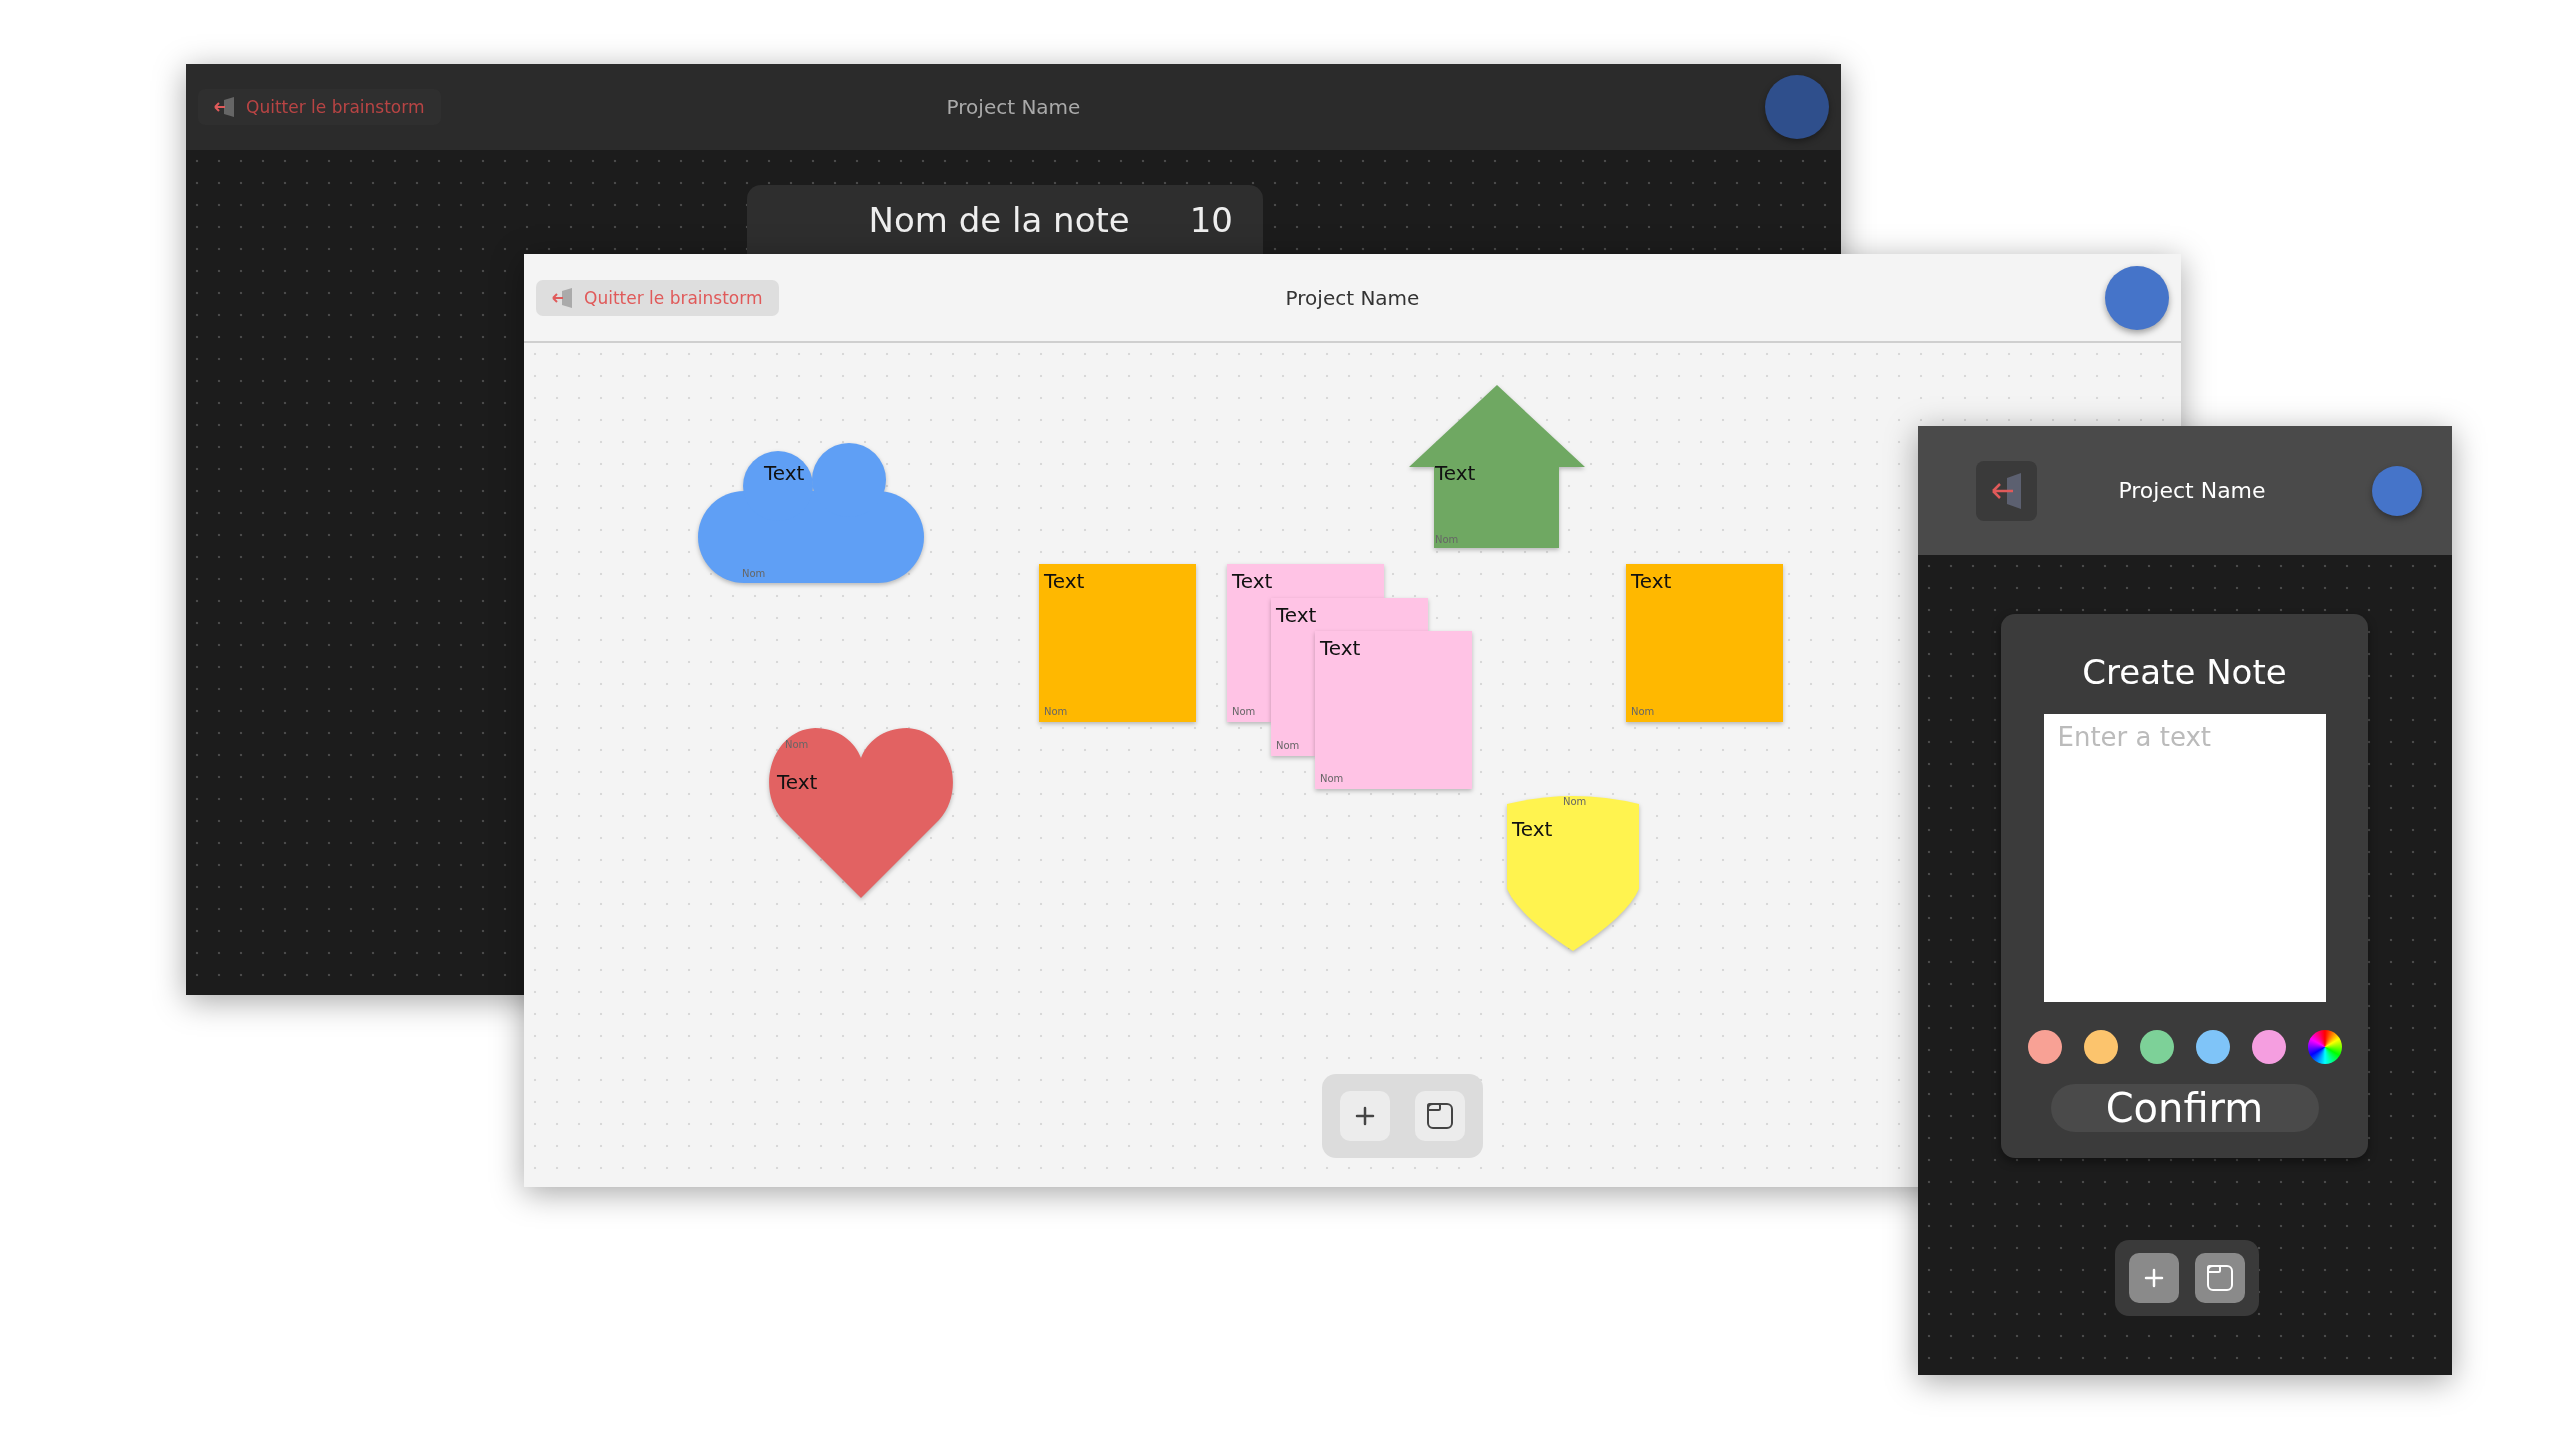 Image resolution: width=2560 pixels, height=1440 pixels. Describe the element at coordinates (2324, 1047) in the screenshot. I see `color-wheel-icon` at that location.